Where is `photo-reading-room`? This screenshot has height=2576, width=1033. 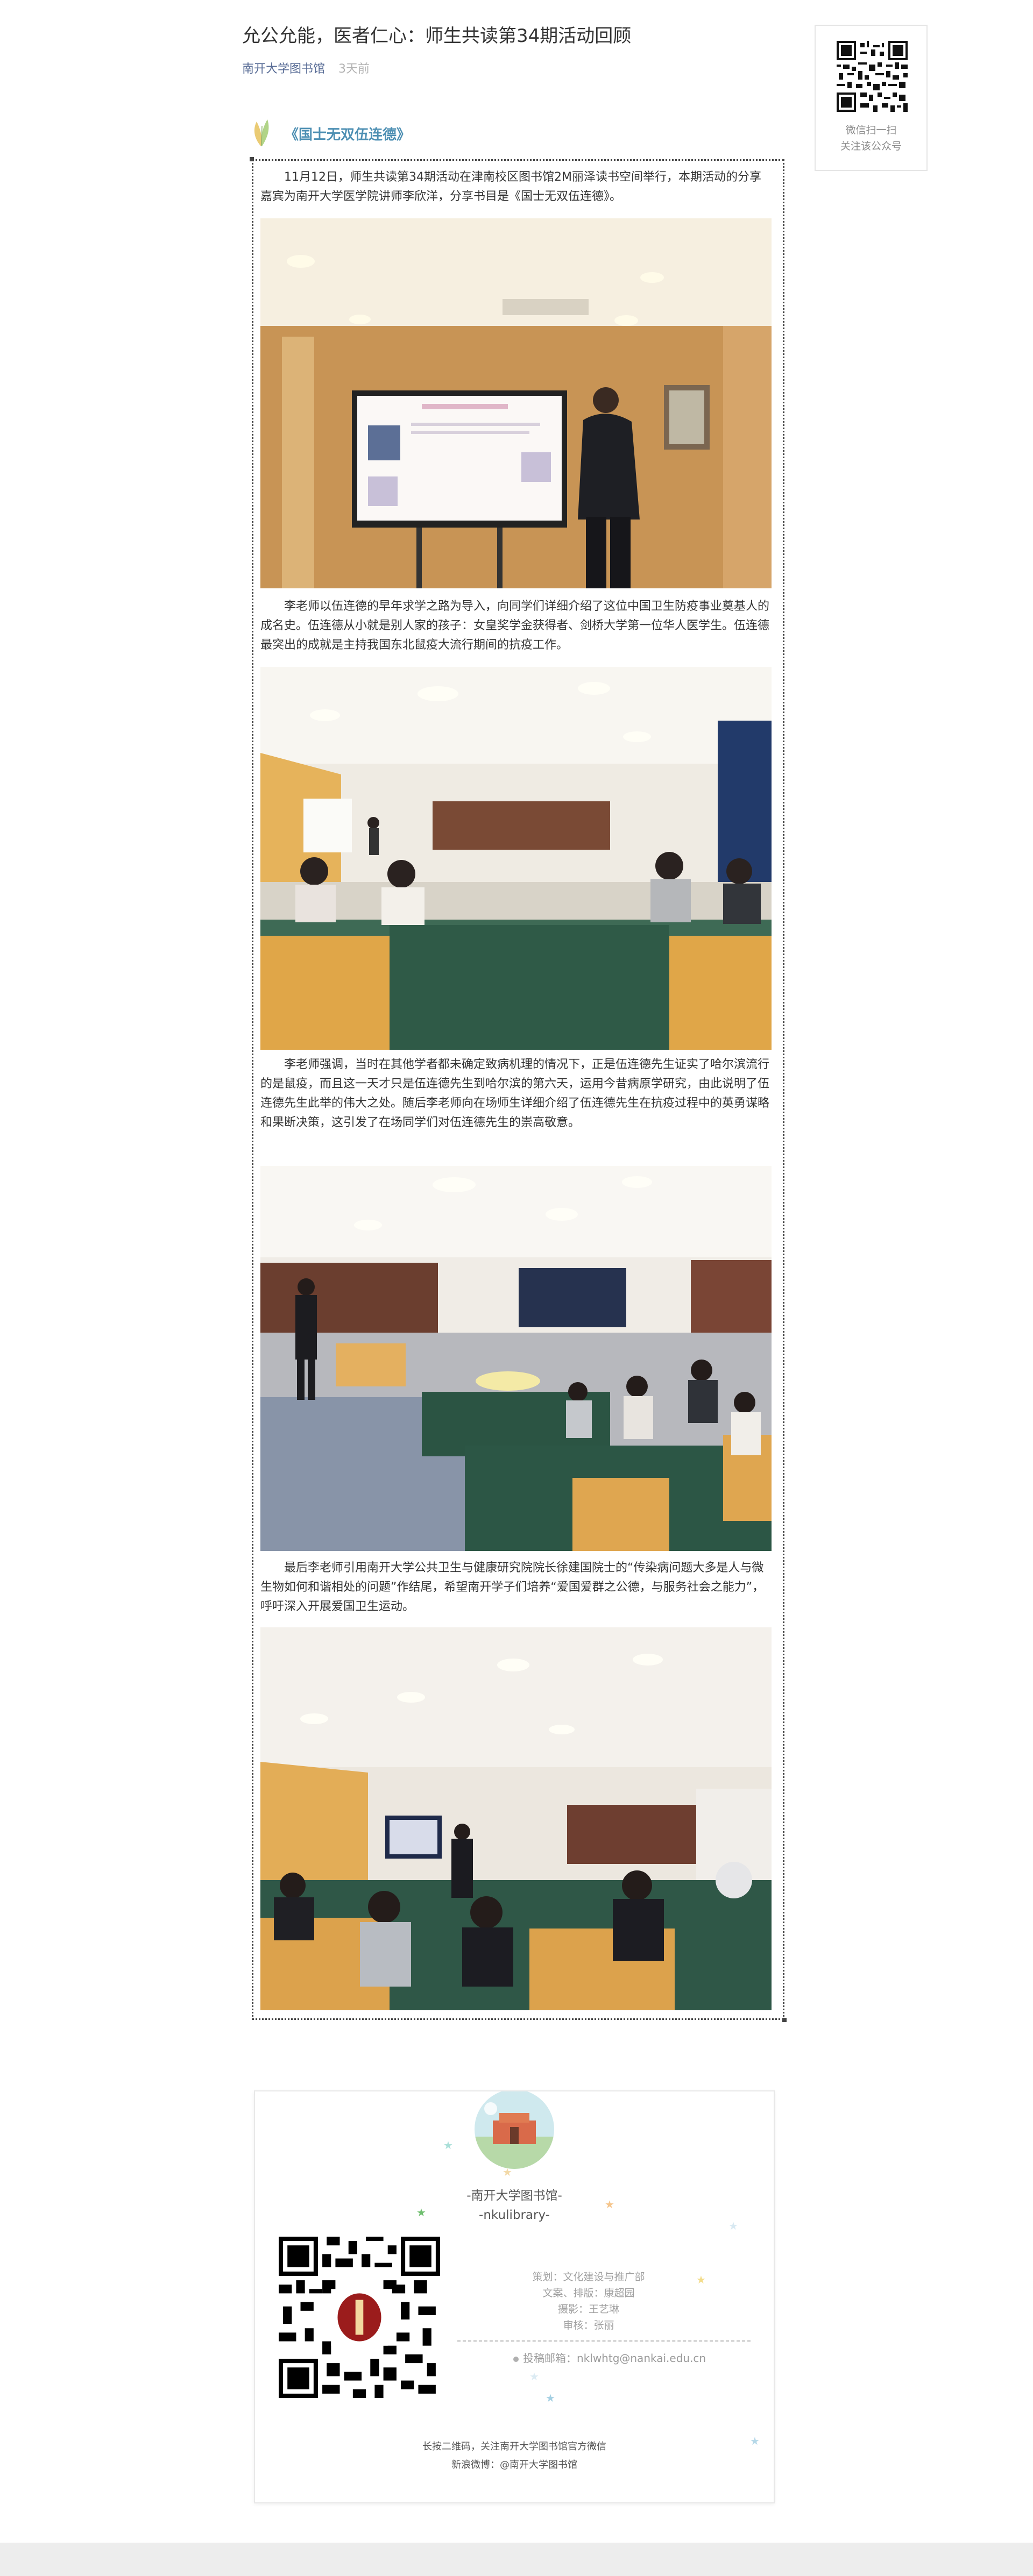
photo-reading-room is located at coordinates (516, 1359).